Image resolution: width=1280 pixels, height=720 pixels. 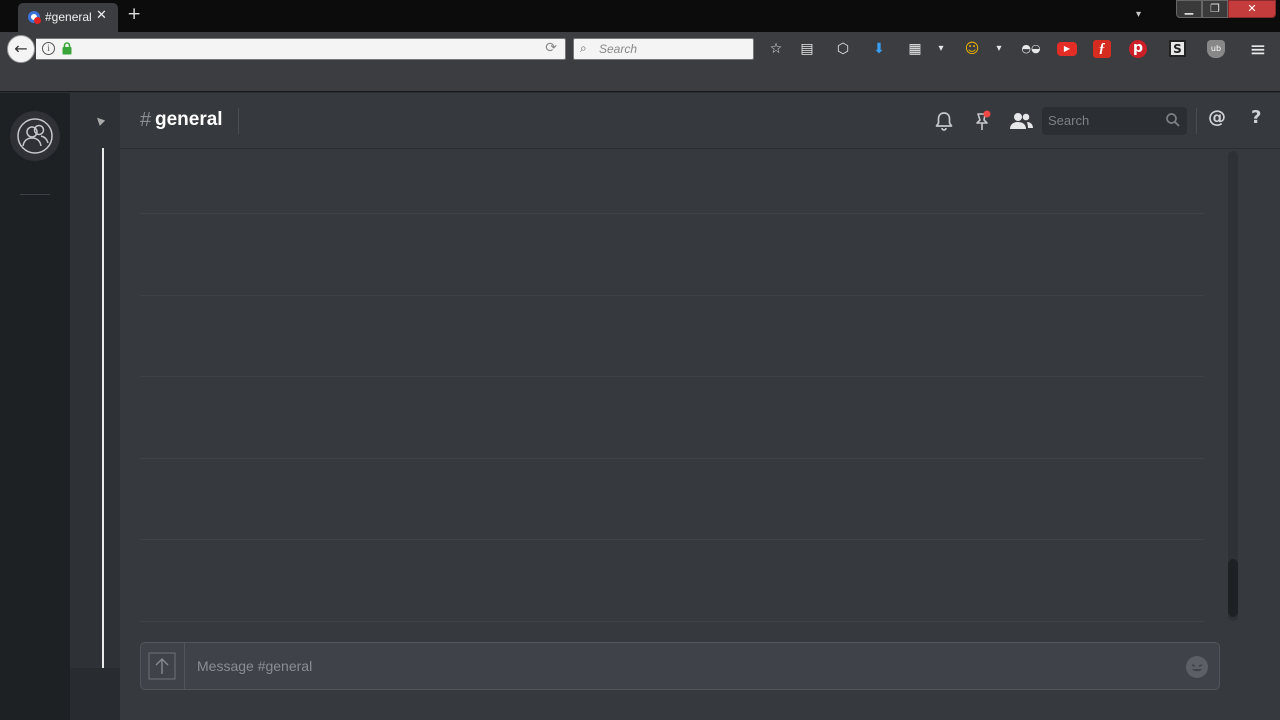 I want to click on site-info-icon: i, so click(x=48, y=48).